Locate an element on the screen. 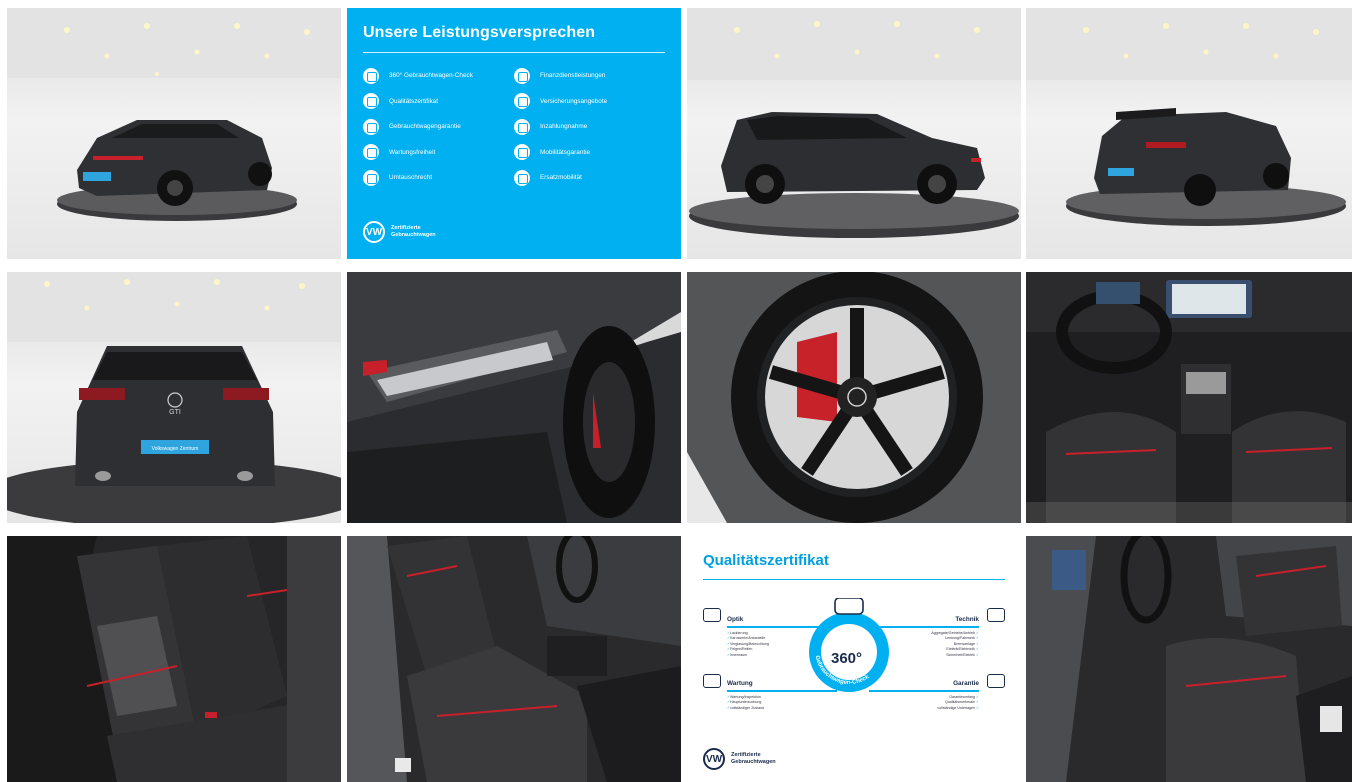 Image resolution: width=1352 pixels, height=782 pixels. photo-rear-view: Volkswagen Zentrum GTI is located at coordinates (174, 397).